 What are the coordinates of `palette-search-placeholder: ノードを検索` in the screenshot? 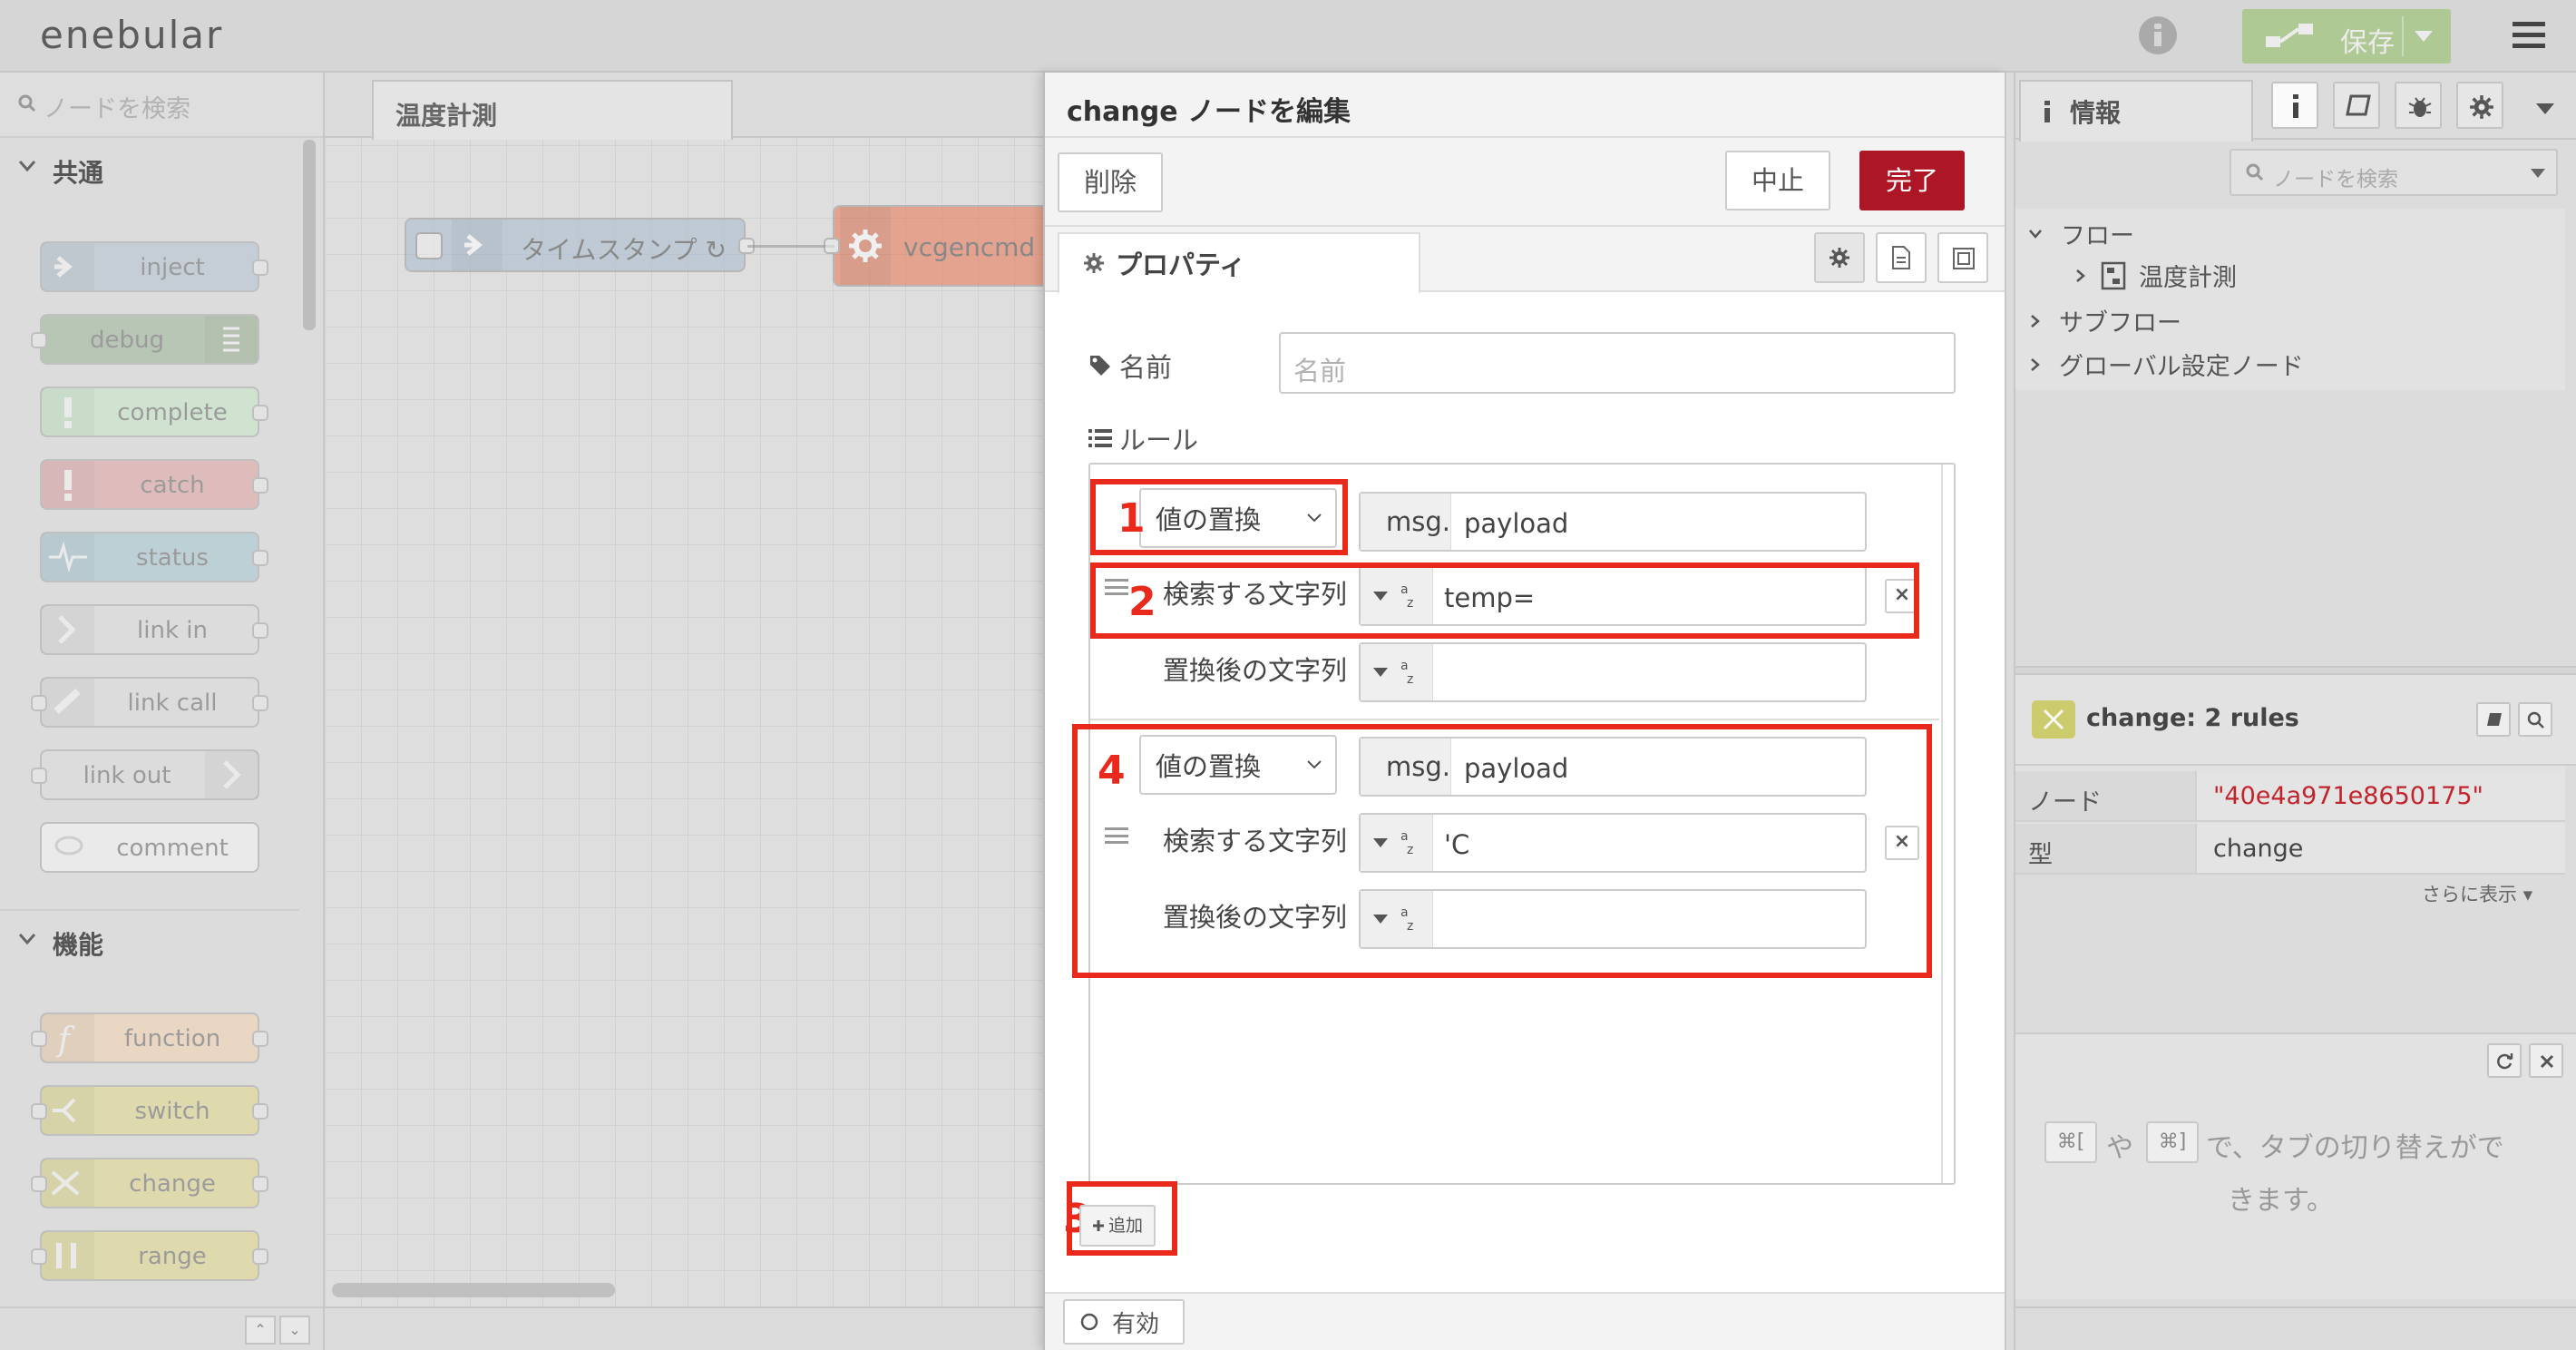 It's located at (117, 109).